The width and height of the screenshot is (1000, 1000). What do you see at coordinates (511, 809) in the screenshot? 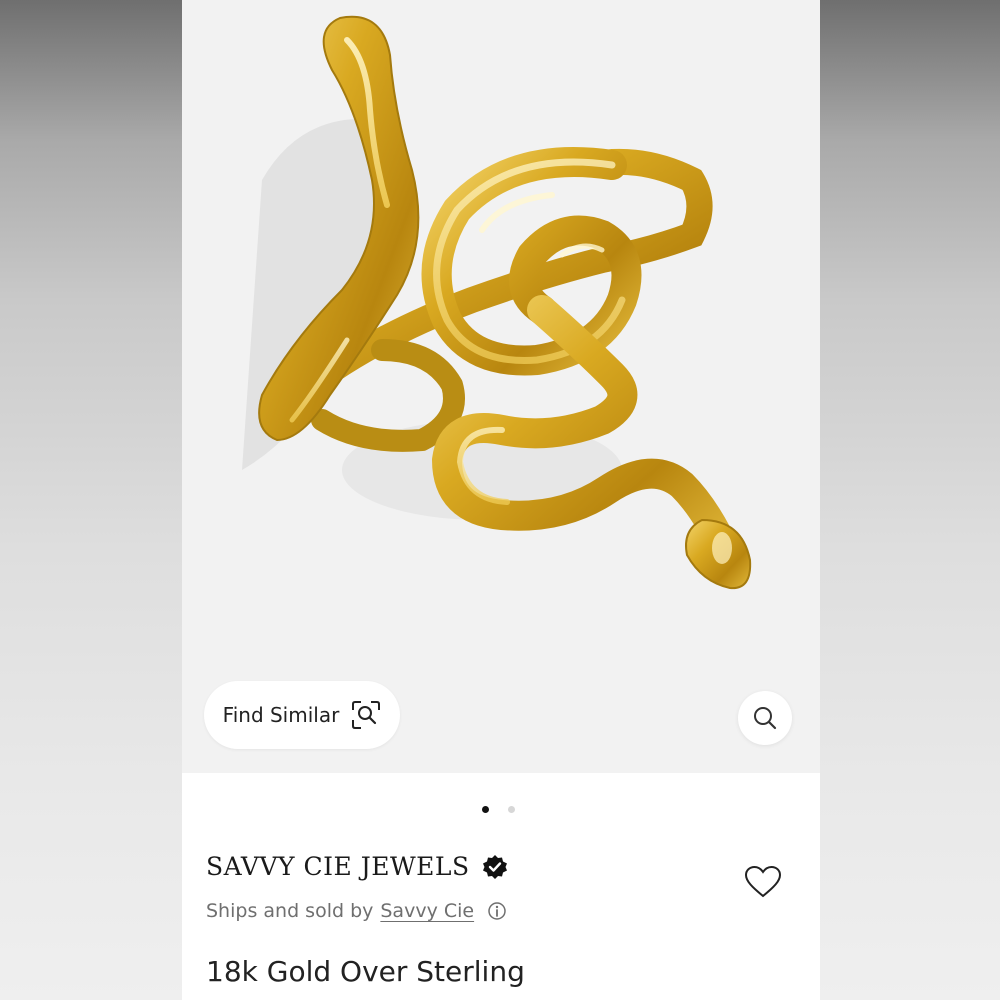
I see `pagination-dot` at bounding box center [511, 809].